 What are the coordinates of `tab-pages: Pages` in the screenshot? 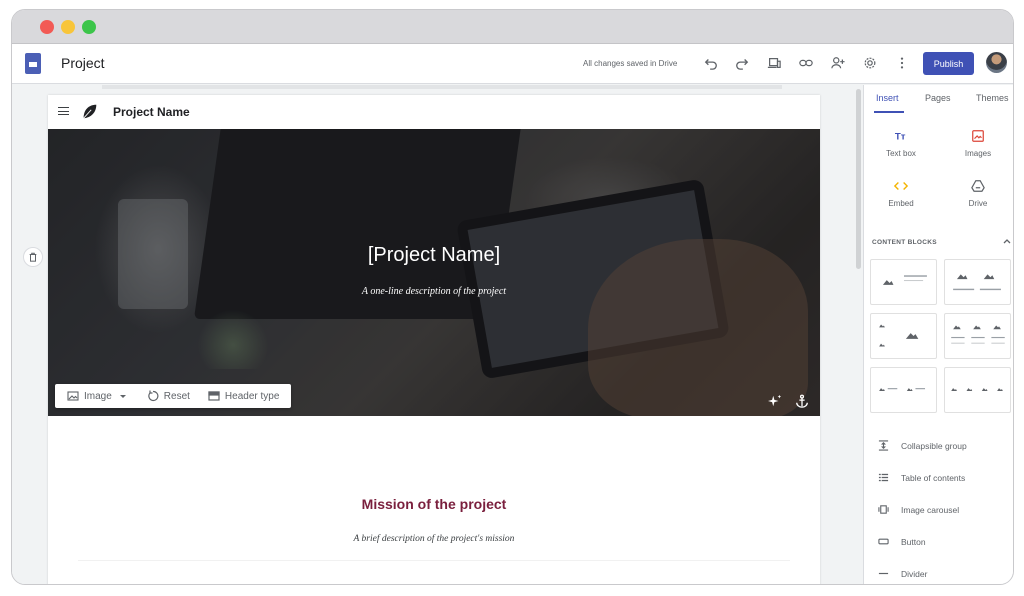 It's located at (938, 98).